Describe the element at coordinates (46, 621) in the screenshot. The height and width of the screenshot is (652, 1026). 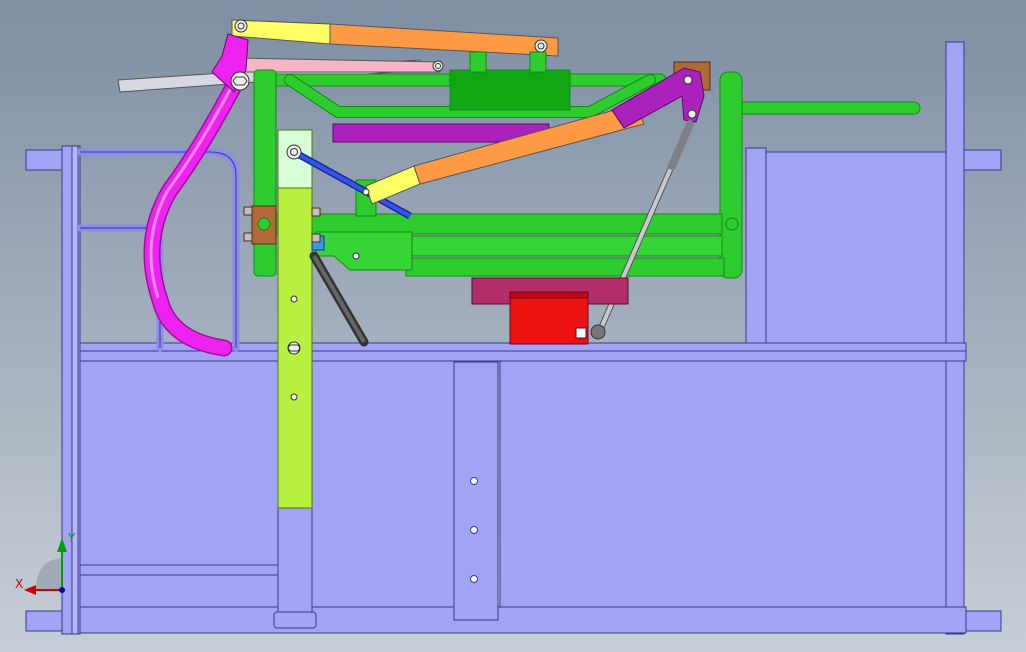
I see `left-stub-bar-lower` at that location.